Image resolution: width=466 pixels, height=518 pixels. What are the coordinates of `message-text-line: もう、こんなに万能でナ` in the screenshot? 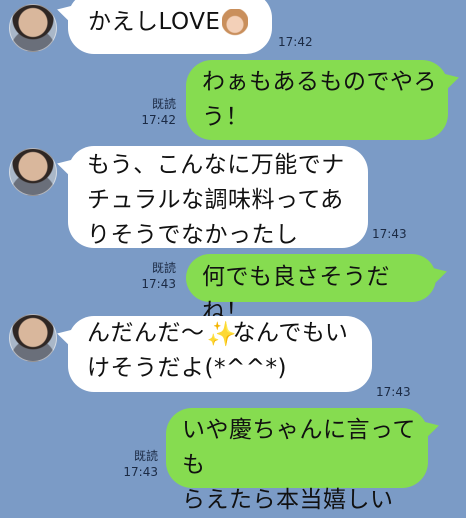 It's located at (216, 165).